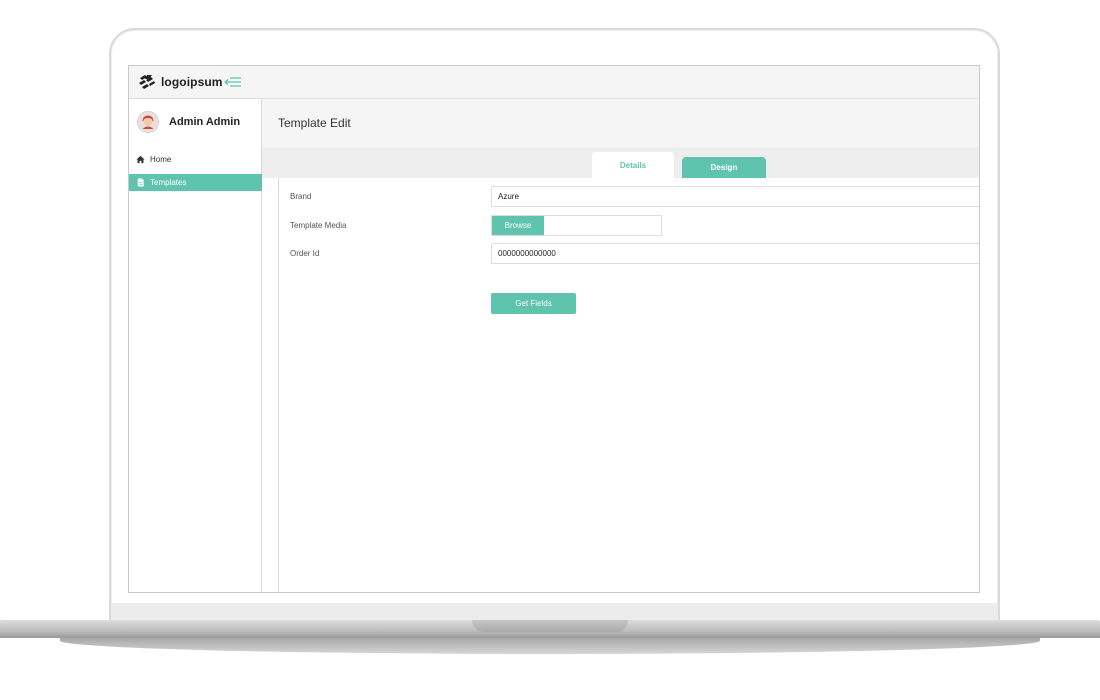  I want to click on sidebar: Admin Admin Home Templates, so click(195, 345).